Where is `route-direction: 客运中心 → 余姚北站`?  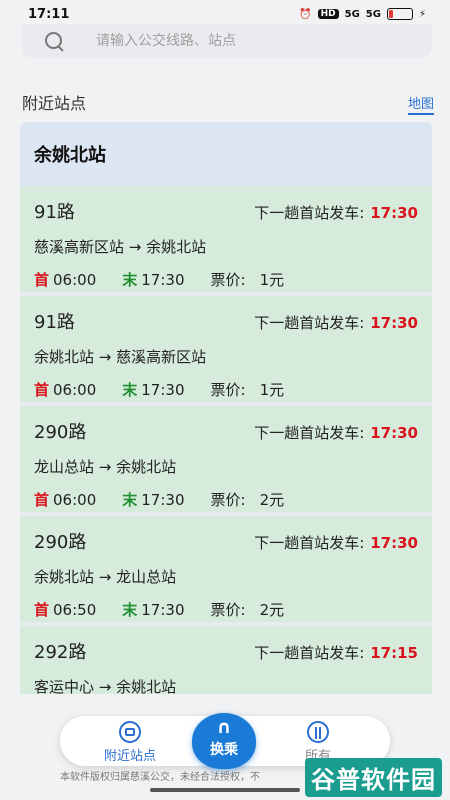
route-direction: 客运中心 → 余姚北站 is located at coordinates (105, 686).